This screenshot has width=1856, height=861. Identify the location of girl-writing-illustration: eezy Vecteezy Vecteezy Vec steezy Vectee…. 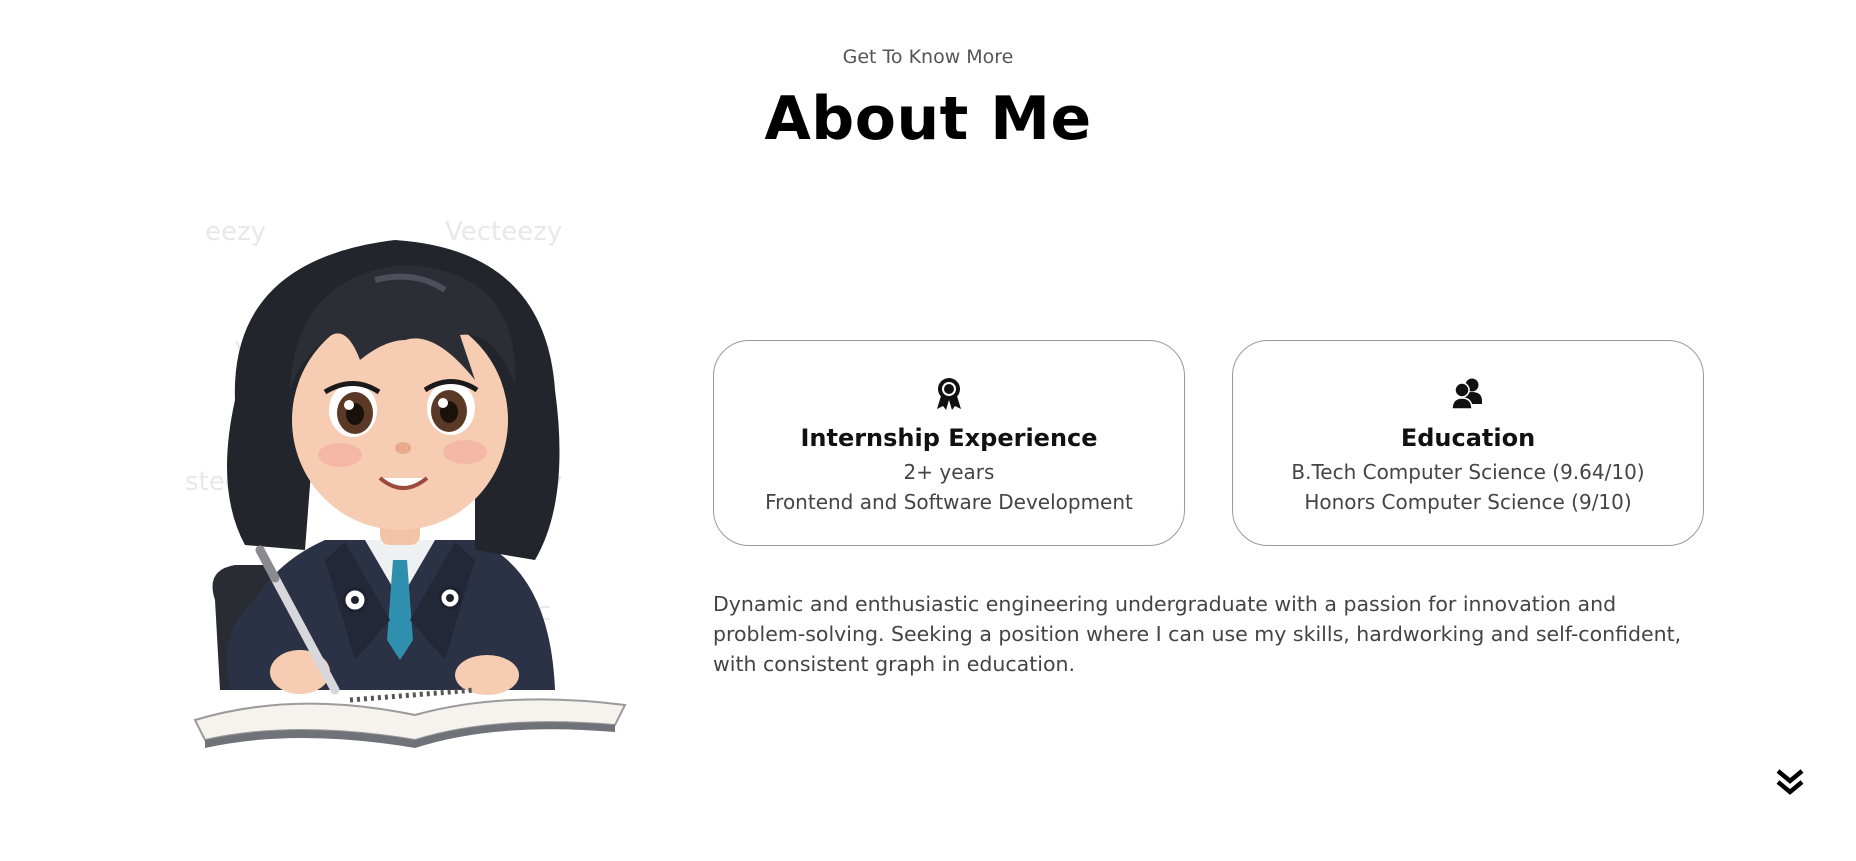
(406, 484).